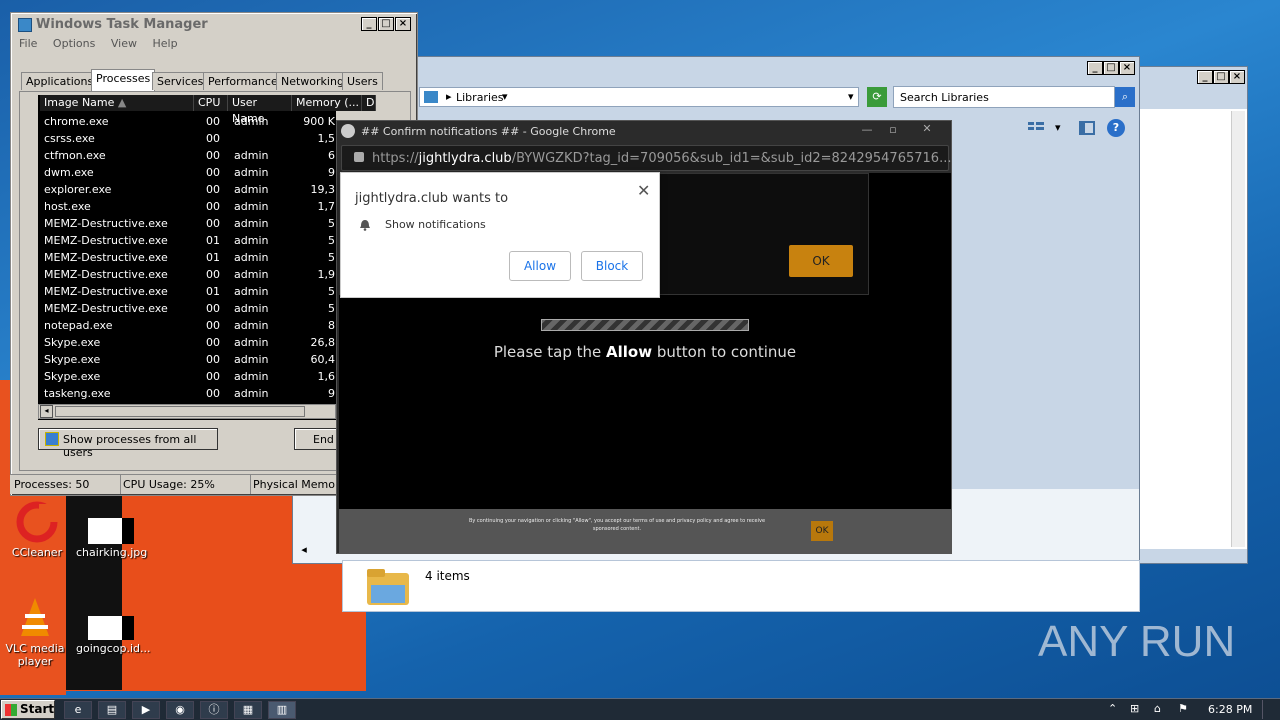 This screenshot has height=720, width=1280. What do you see at coordinates (927, 130) in the screenshot?
I see `close-button: ✕` at bounding box center [927, 130].